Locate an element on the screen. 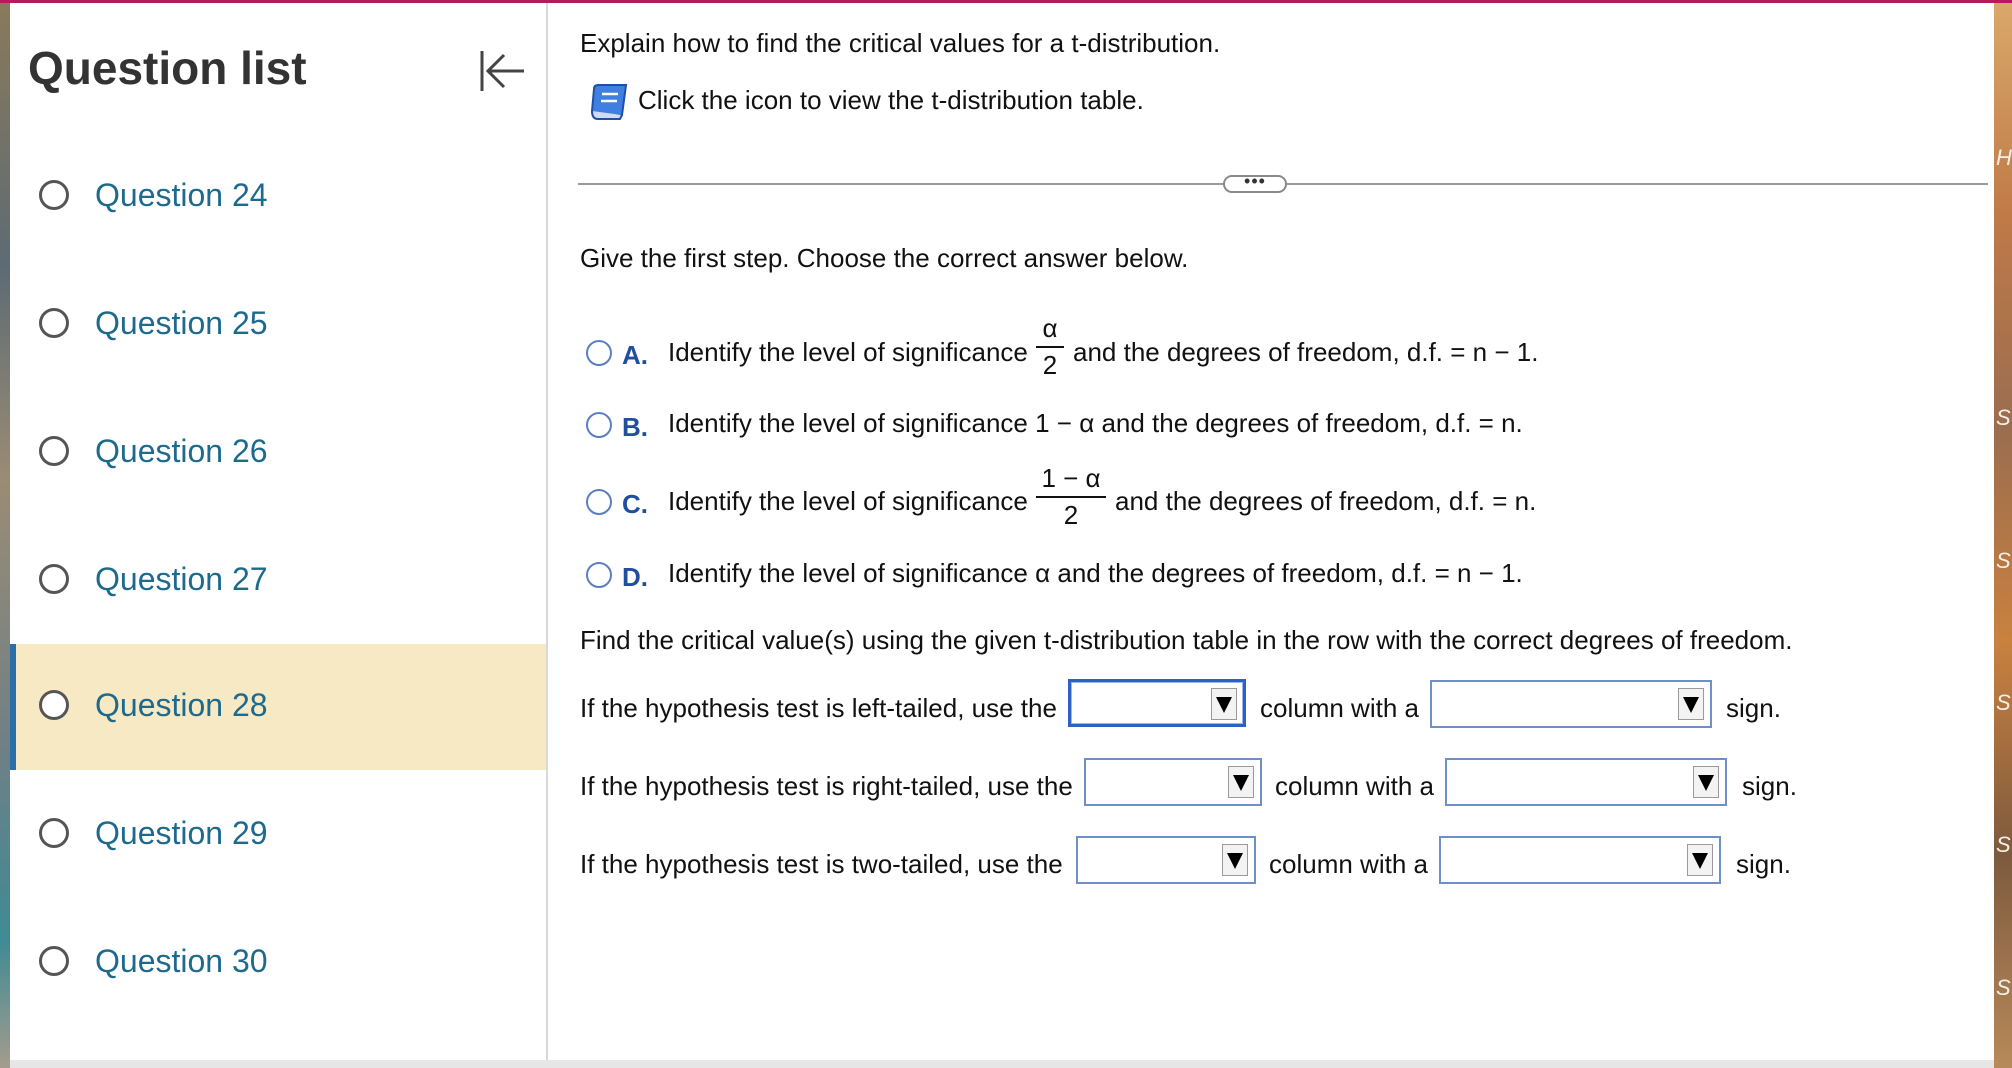  window-bottom-bar is located at coordinates (1002, 1064).